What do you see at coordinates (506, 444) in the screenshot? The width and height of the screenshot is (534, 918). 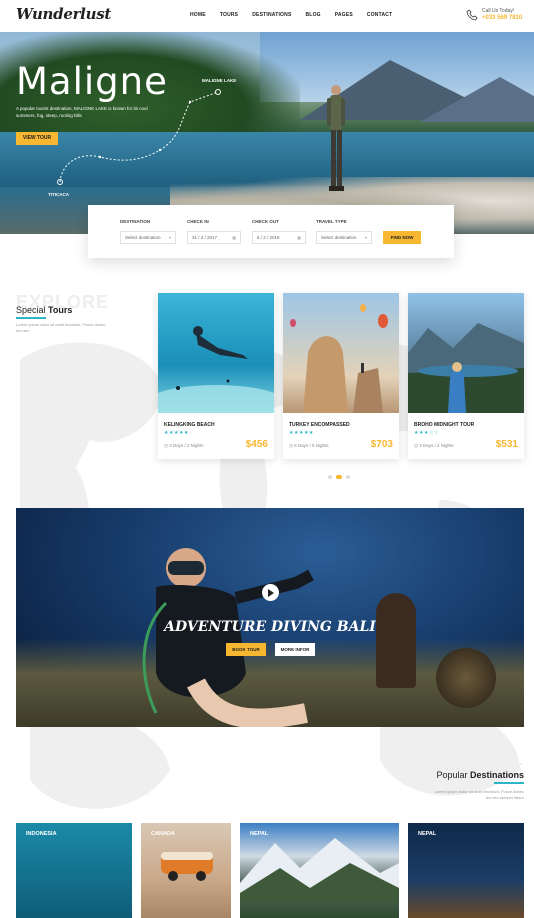 I see `tour-price: $531` at bounding box center [506, 444].